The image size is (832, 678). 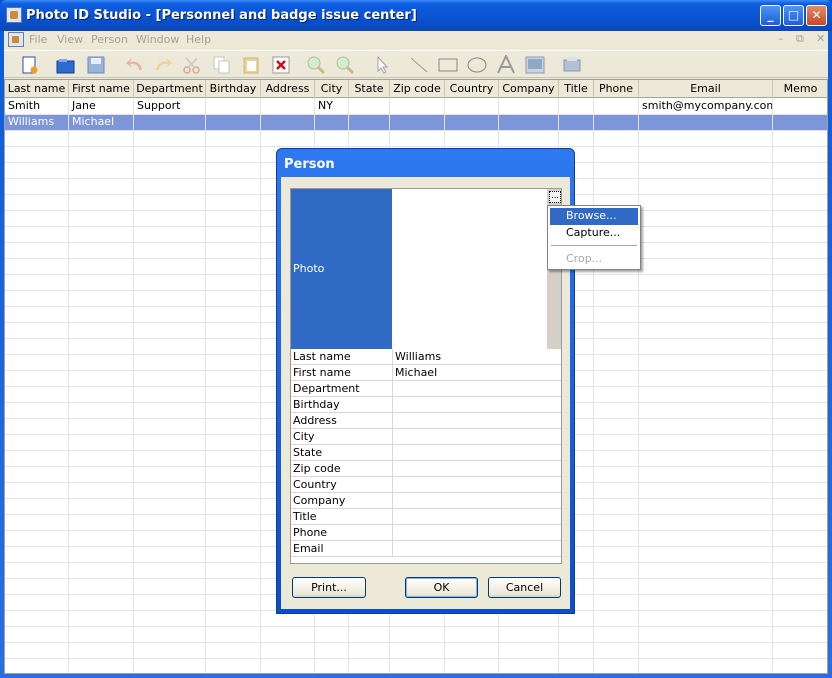 I want to click on text-tool-icon, so click(x=506, y=64).